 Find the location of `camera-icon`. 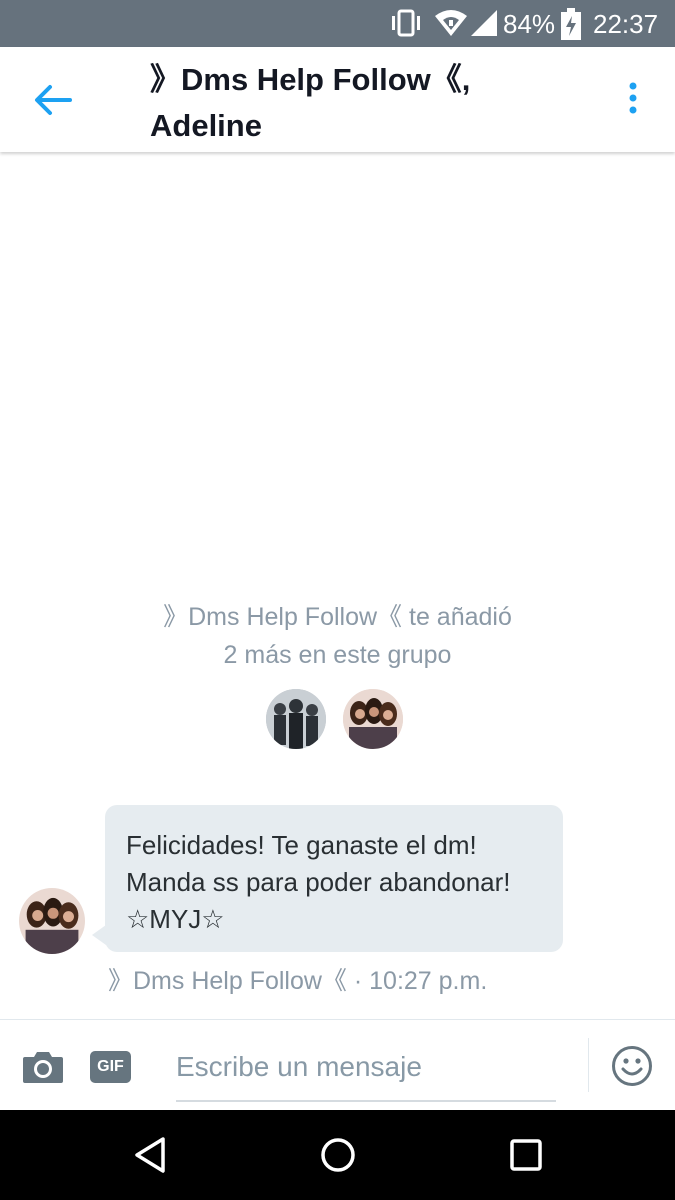

camera-icon is located at coordinates (43, 1066).